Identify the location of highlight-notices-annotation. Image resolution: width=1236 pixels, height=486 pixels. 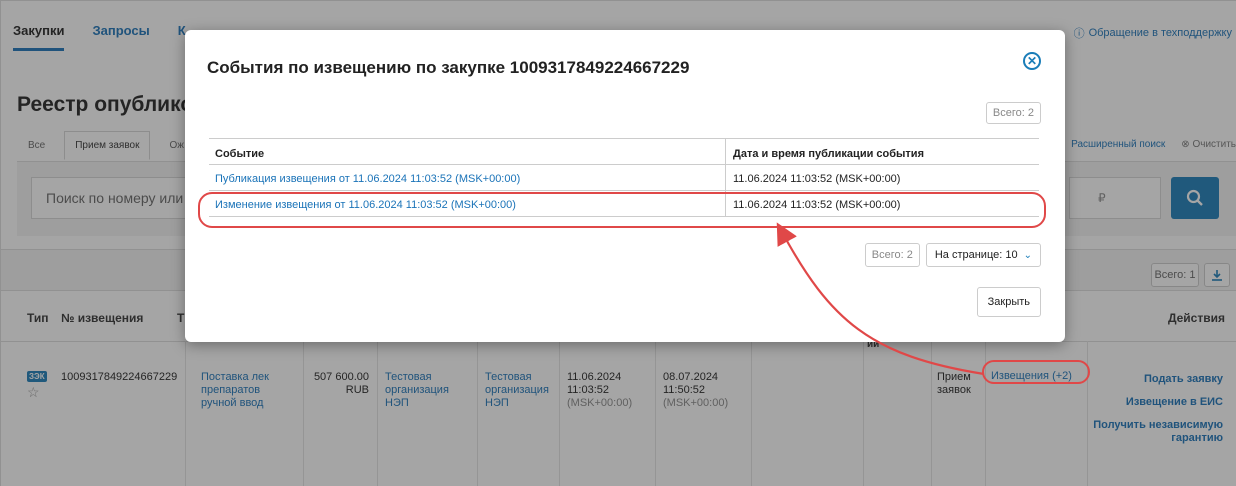
(1036, 372).